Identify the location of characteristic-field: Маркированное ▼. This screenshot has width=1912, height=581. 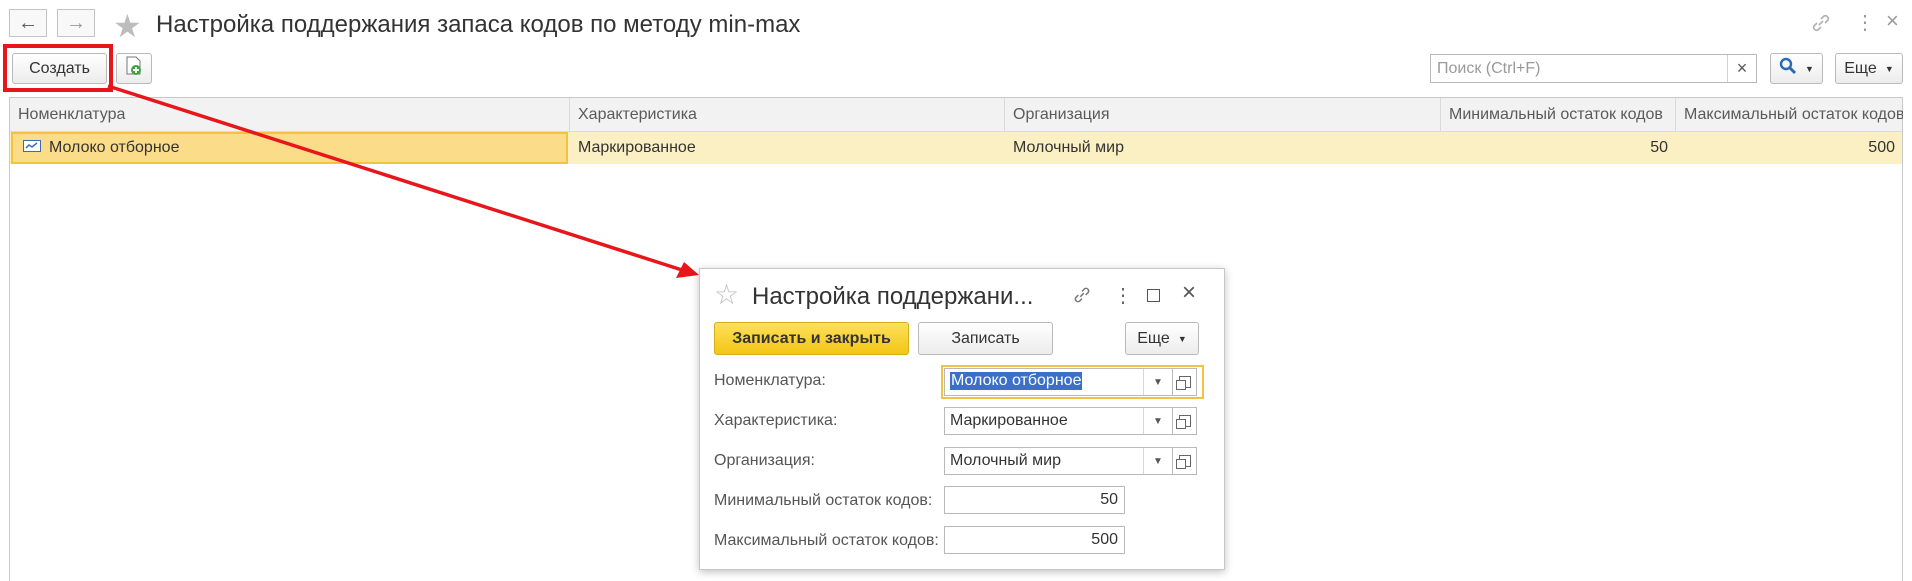
(1058, 421).